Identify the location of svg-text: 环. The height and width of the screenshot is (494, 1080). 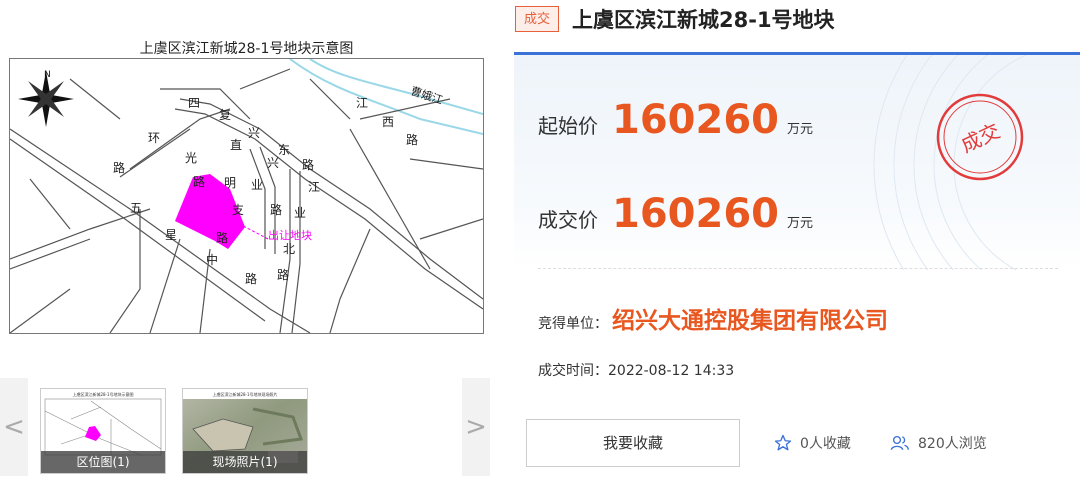
(154, 138).